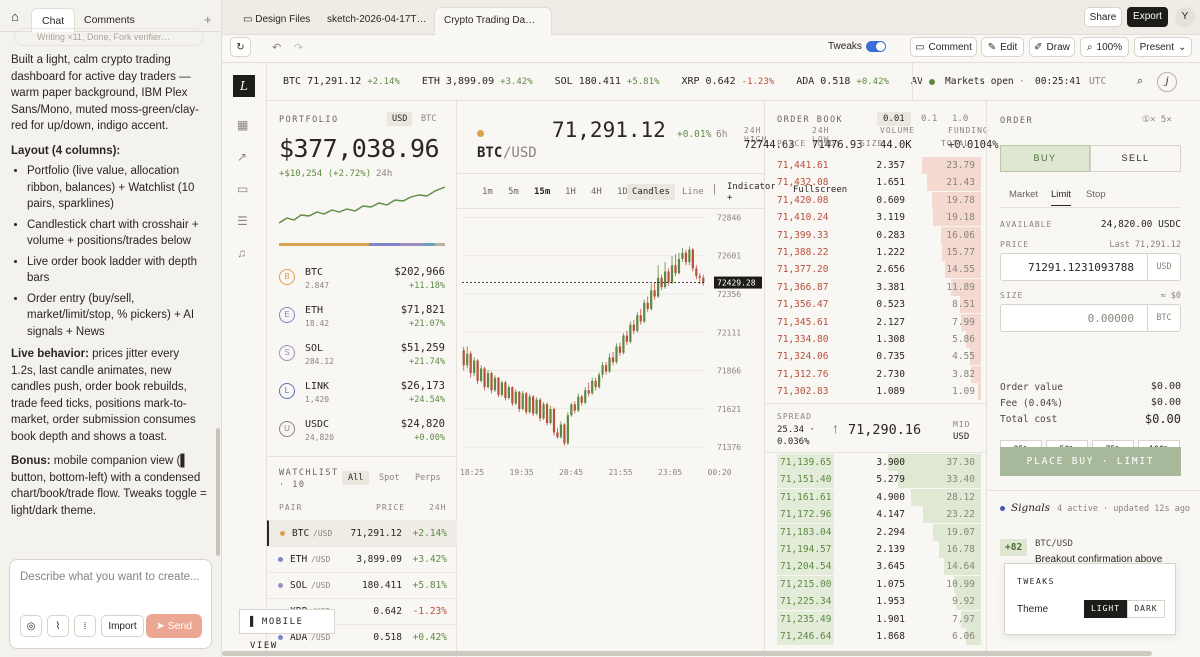  What do you see at coordinates (242, 189) in the screenshot?
I see `wallet-icon: ▭` at bounding box center [242, 189].